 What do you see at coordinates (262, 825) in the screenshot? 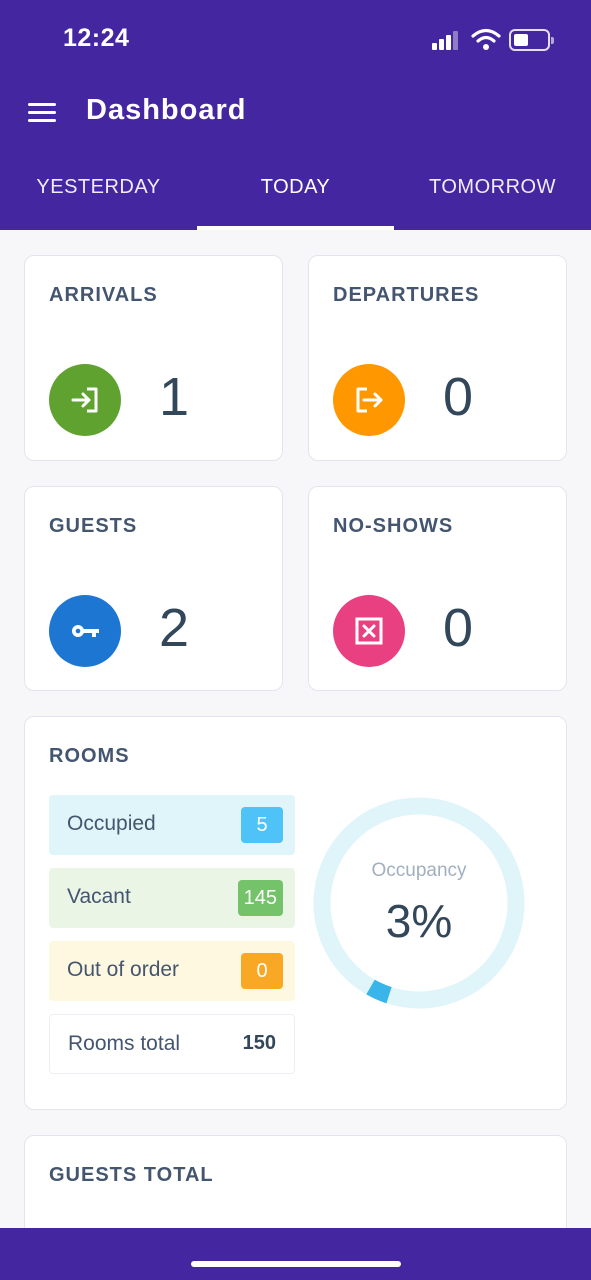
I see `occupied-badge: 5` at bounding box center [262, 825].